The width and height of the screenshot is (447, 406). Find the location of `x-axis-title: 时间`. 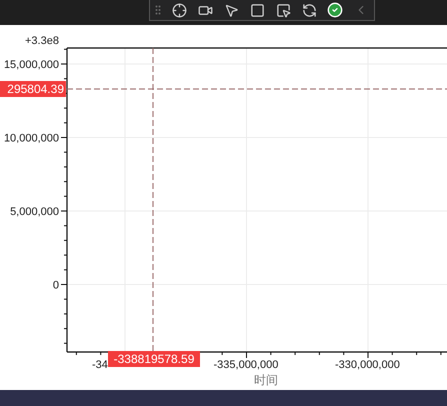

x-axis-title: 时间 is located at coordinates (266, 380).